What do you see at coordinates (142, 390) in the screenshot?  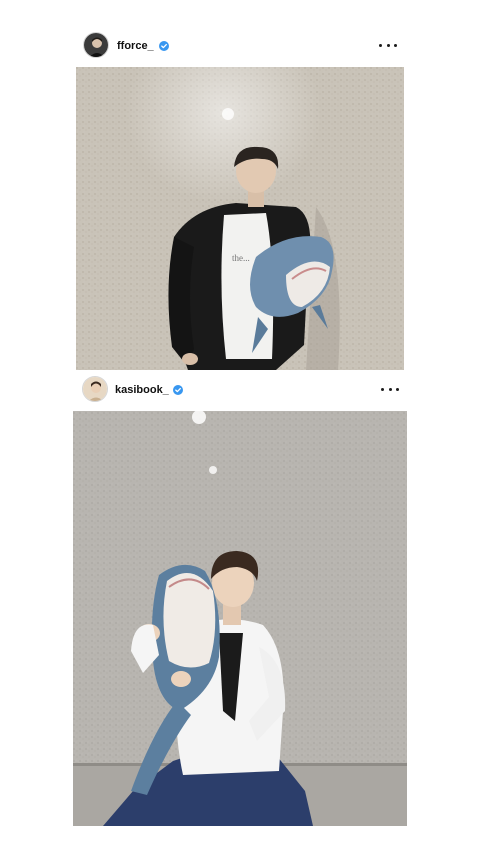 I see `post-username: kasibook_` at bounding box center [142, 390].